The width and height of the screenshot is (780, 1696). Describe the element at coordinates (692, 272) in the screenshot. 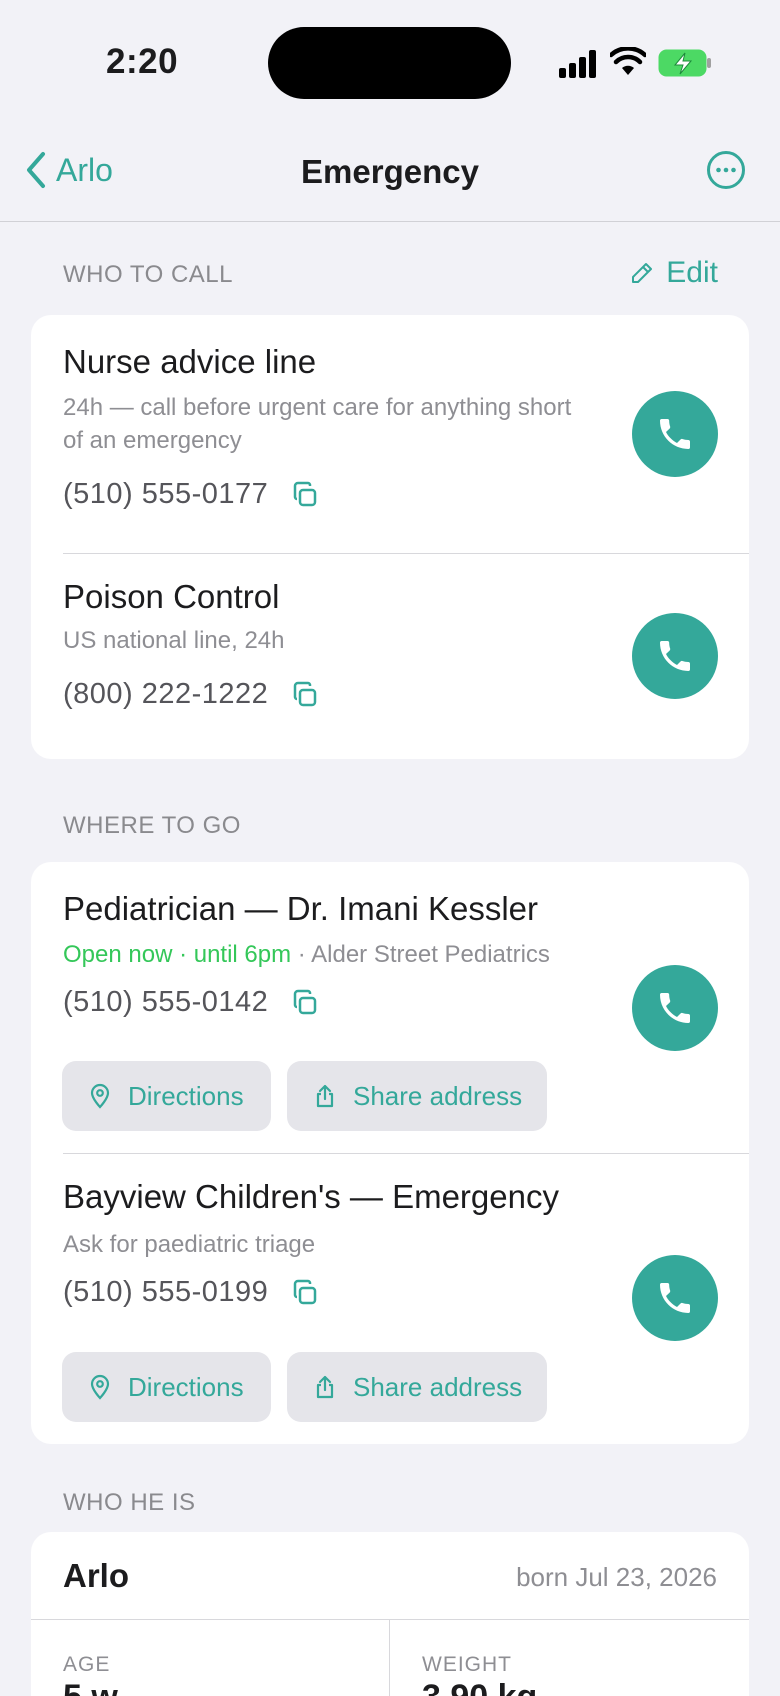

I see `edit-label: Edit` at that location.